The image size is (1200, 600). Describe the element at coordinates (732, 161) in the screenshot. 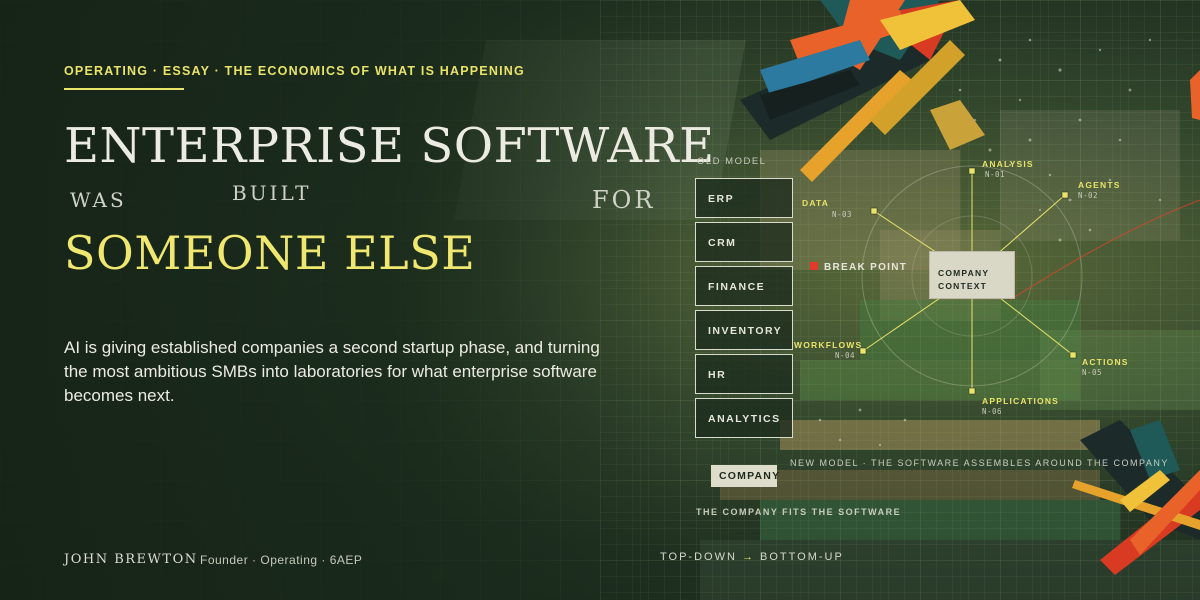

I see `old-model-label: OLD MODEL` at that location.